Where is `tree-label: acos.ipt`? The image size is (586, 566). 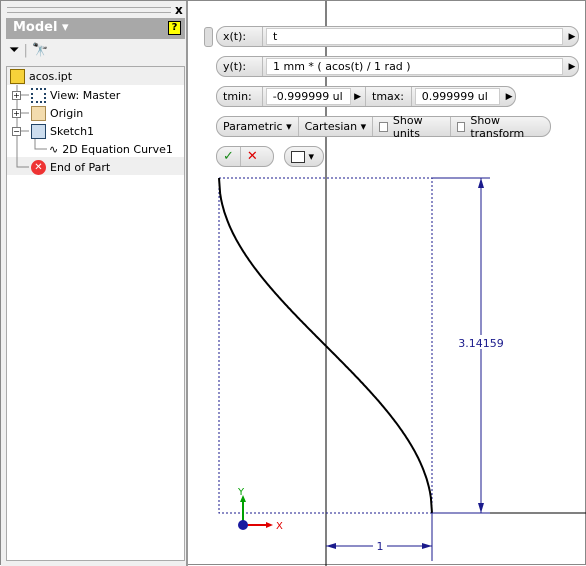
tree-label: acos.ipt is located at coordinates (51, 76).